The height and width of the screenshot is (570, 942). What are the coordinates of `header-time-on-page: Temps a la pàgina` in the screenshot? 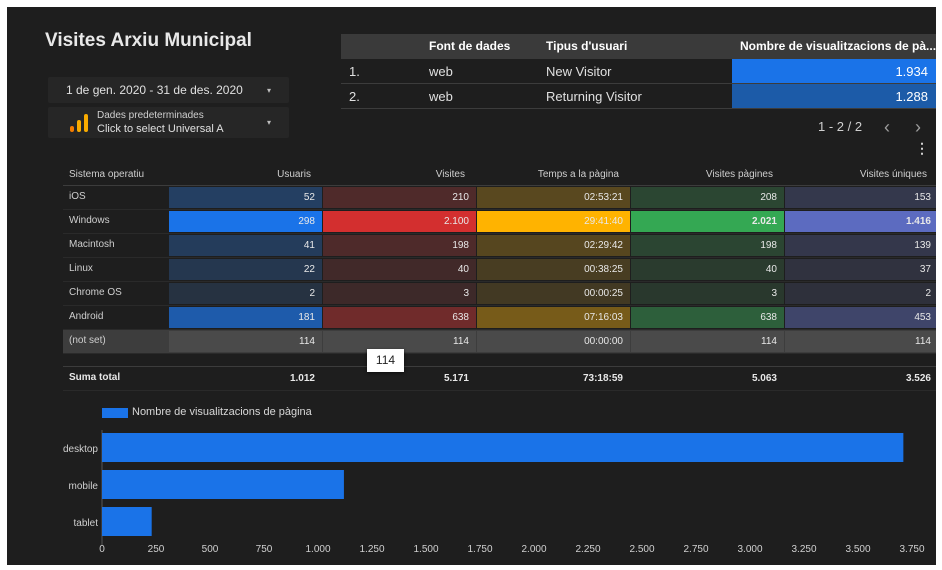 It's located at (578, 174).